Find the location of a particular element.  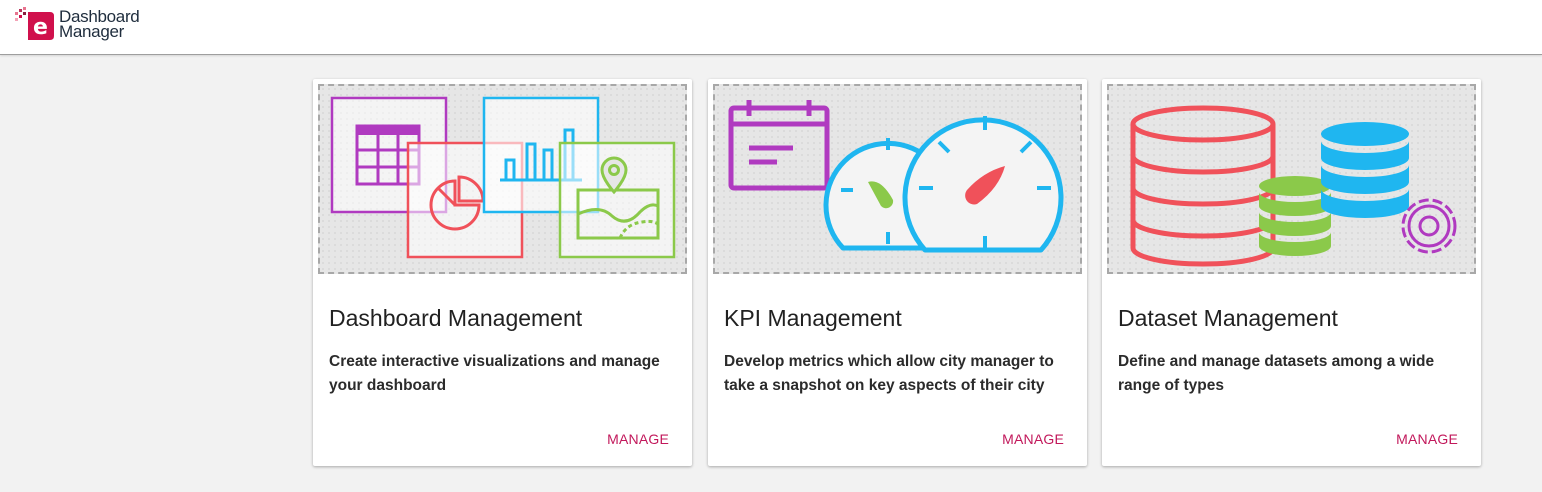

gauges-calendar-icon is located at coordinates (896, 176).